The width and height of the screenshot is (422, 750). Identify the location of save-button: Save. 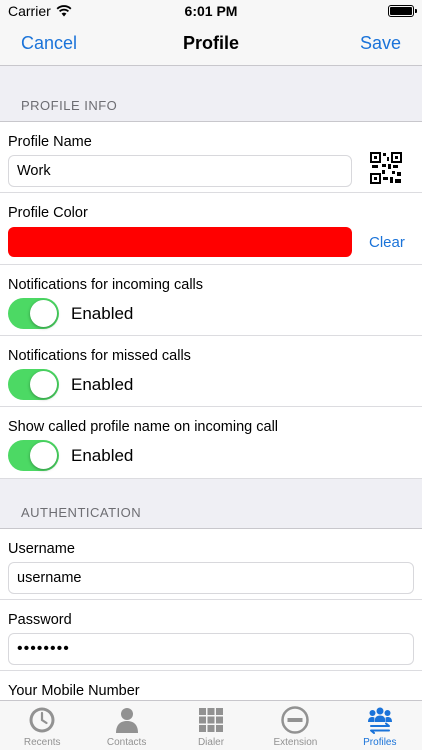
(380, 43).